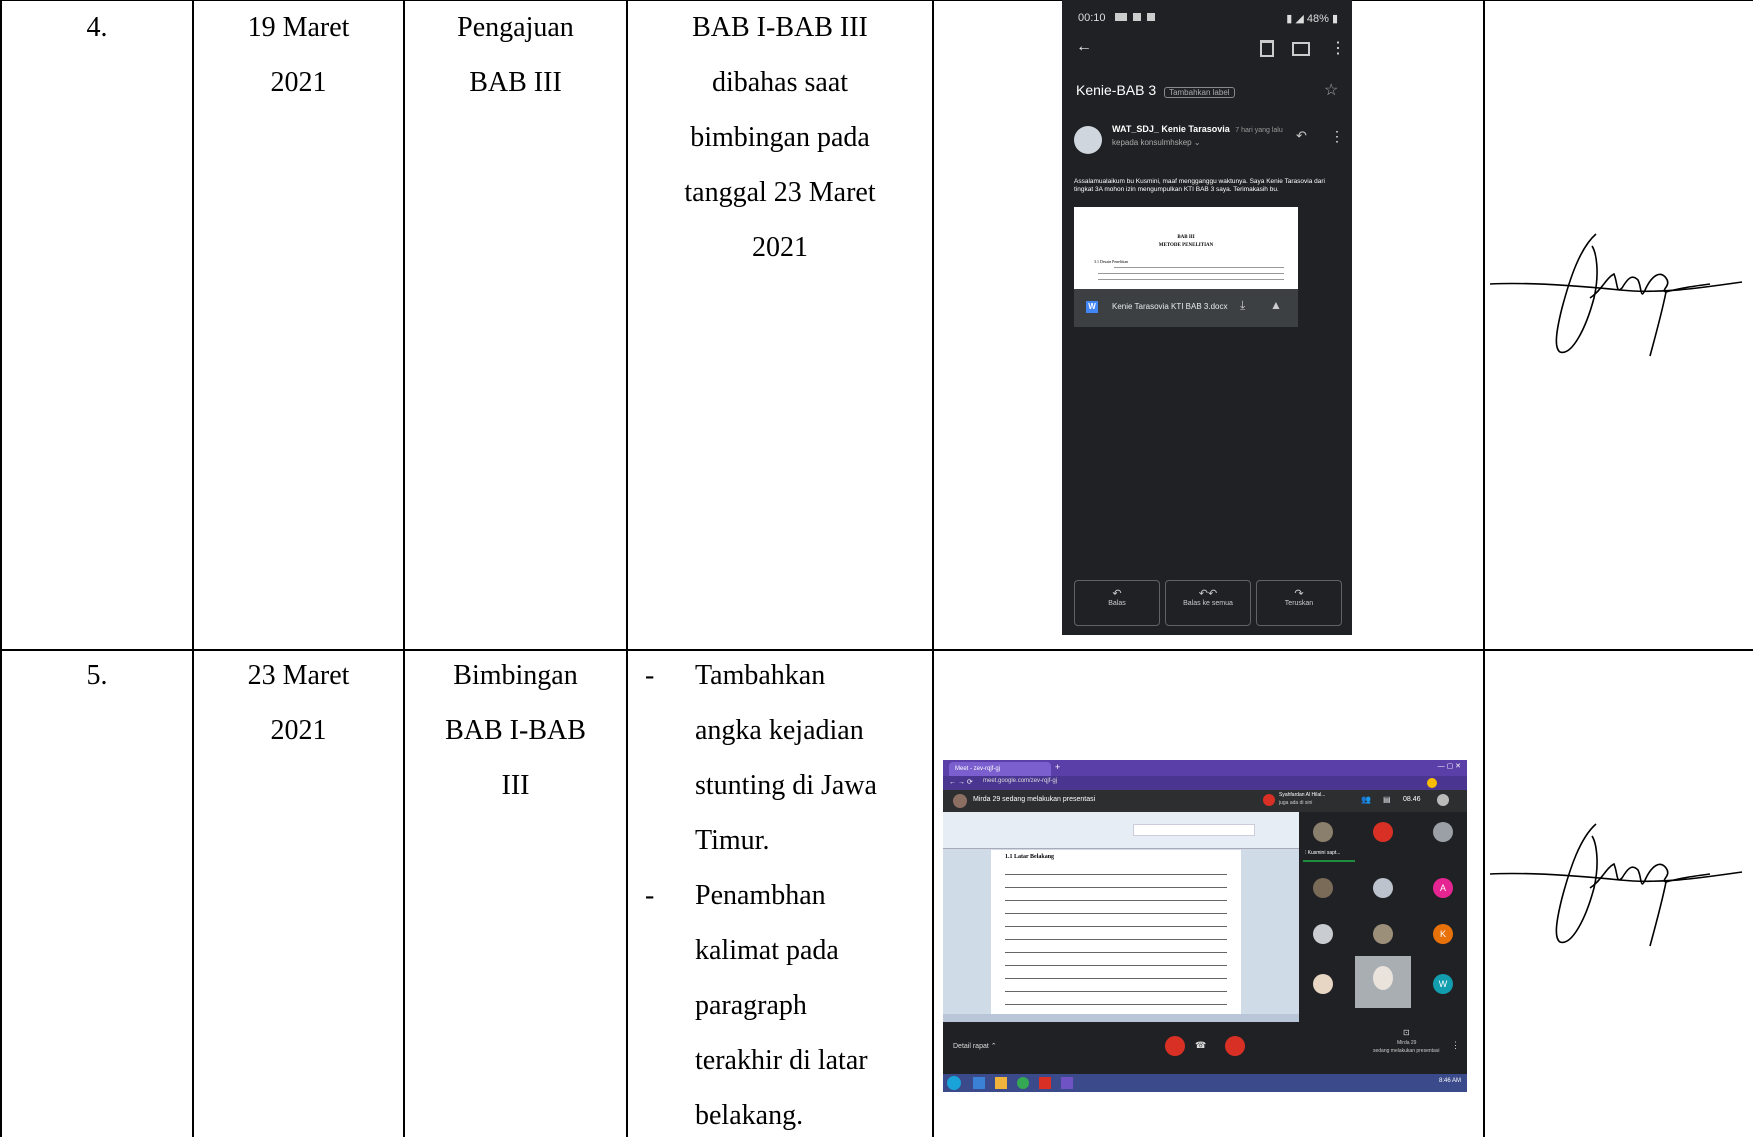  I want to click on presenter-avatar, so click(960, 801).